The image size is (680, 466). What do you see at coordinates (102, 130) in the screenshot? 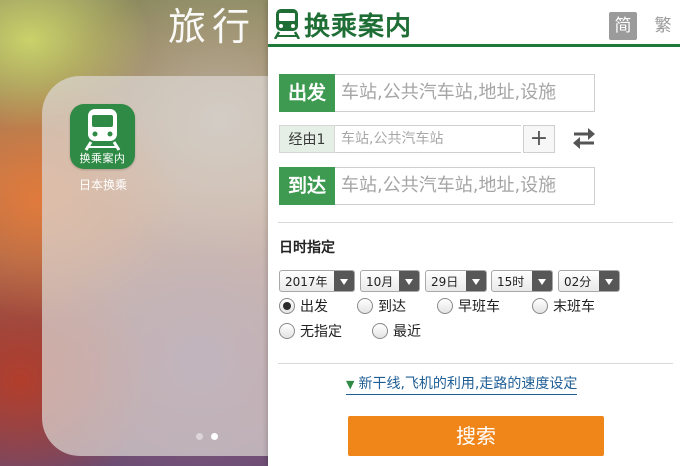
I see `train-icon` at bounding box center [102, 130].